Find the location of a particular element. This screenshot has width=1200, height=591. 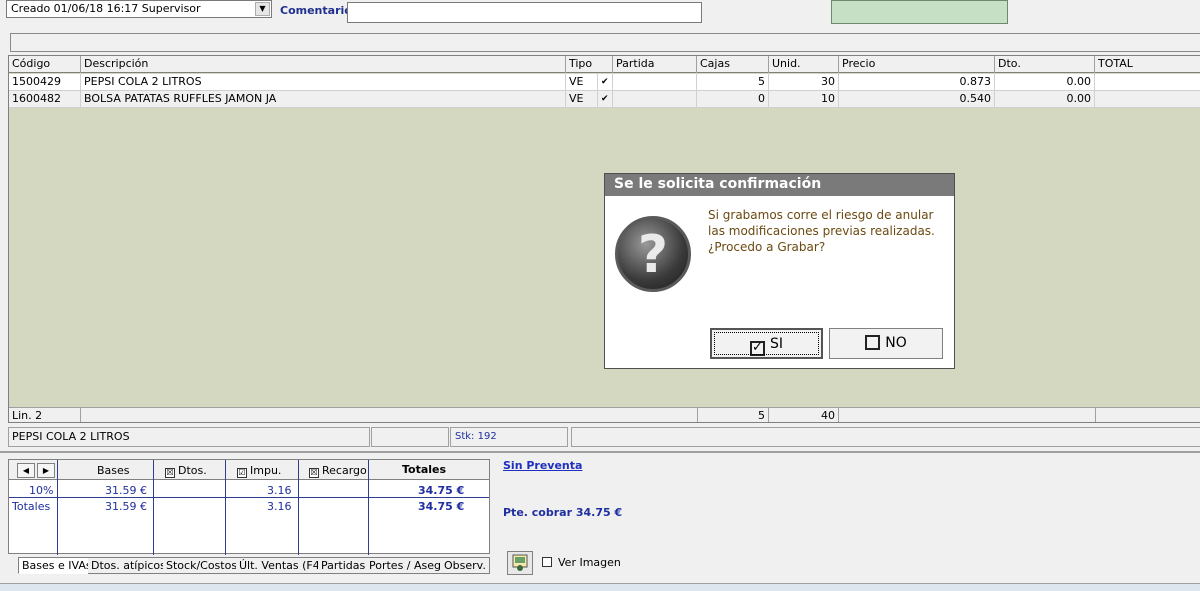

status-extra is located at coordinates (885, 437).